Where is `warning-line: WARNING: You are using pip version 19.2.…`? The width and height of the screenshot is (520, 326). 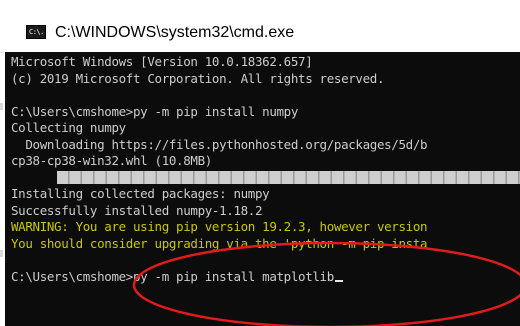
warning-line: WARNING: You are using pip version 19.2.… is located at coordinates (219, 226).